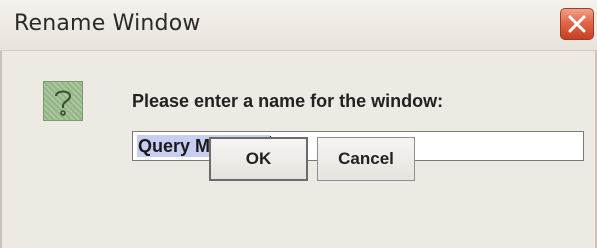 The height and width of the screenshot is (248, 597). I want to click on close-icon, so click(577, 24).